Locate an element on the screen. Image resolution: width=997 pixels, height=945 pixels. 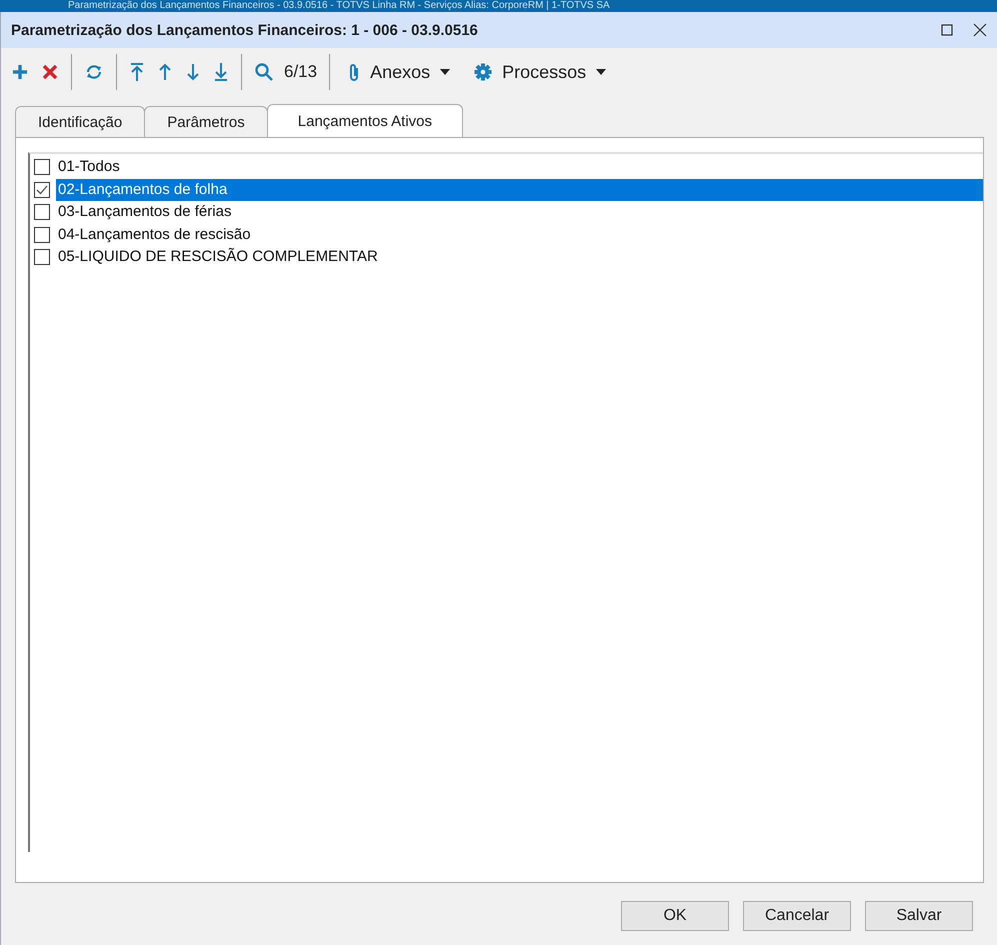
first-record-icon is located at coordinates (137, 72).